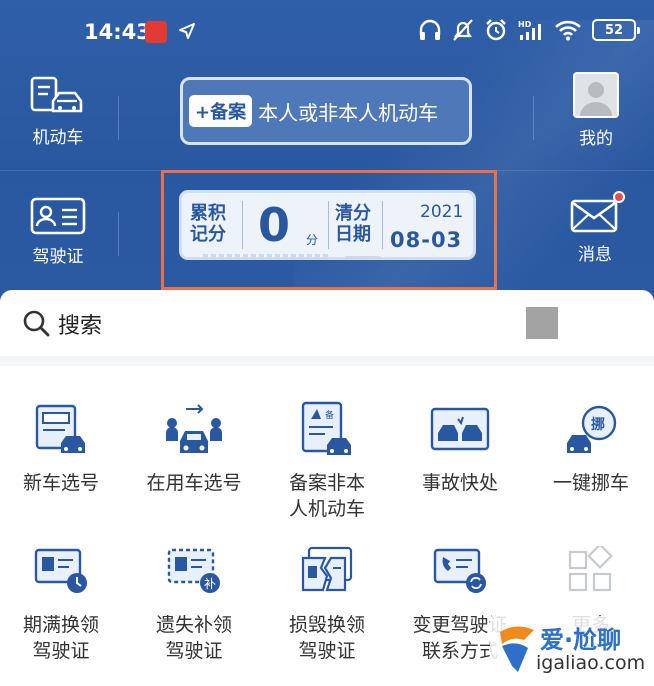  I want to click on used-car-plate-icon, so click(194, 428).